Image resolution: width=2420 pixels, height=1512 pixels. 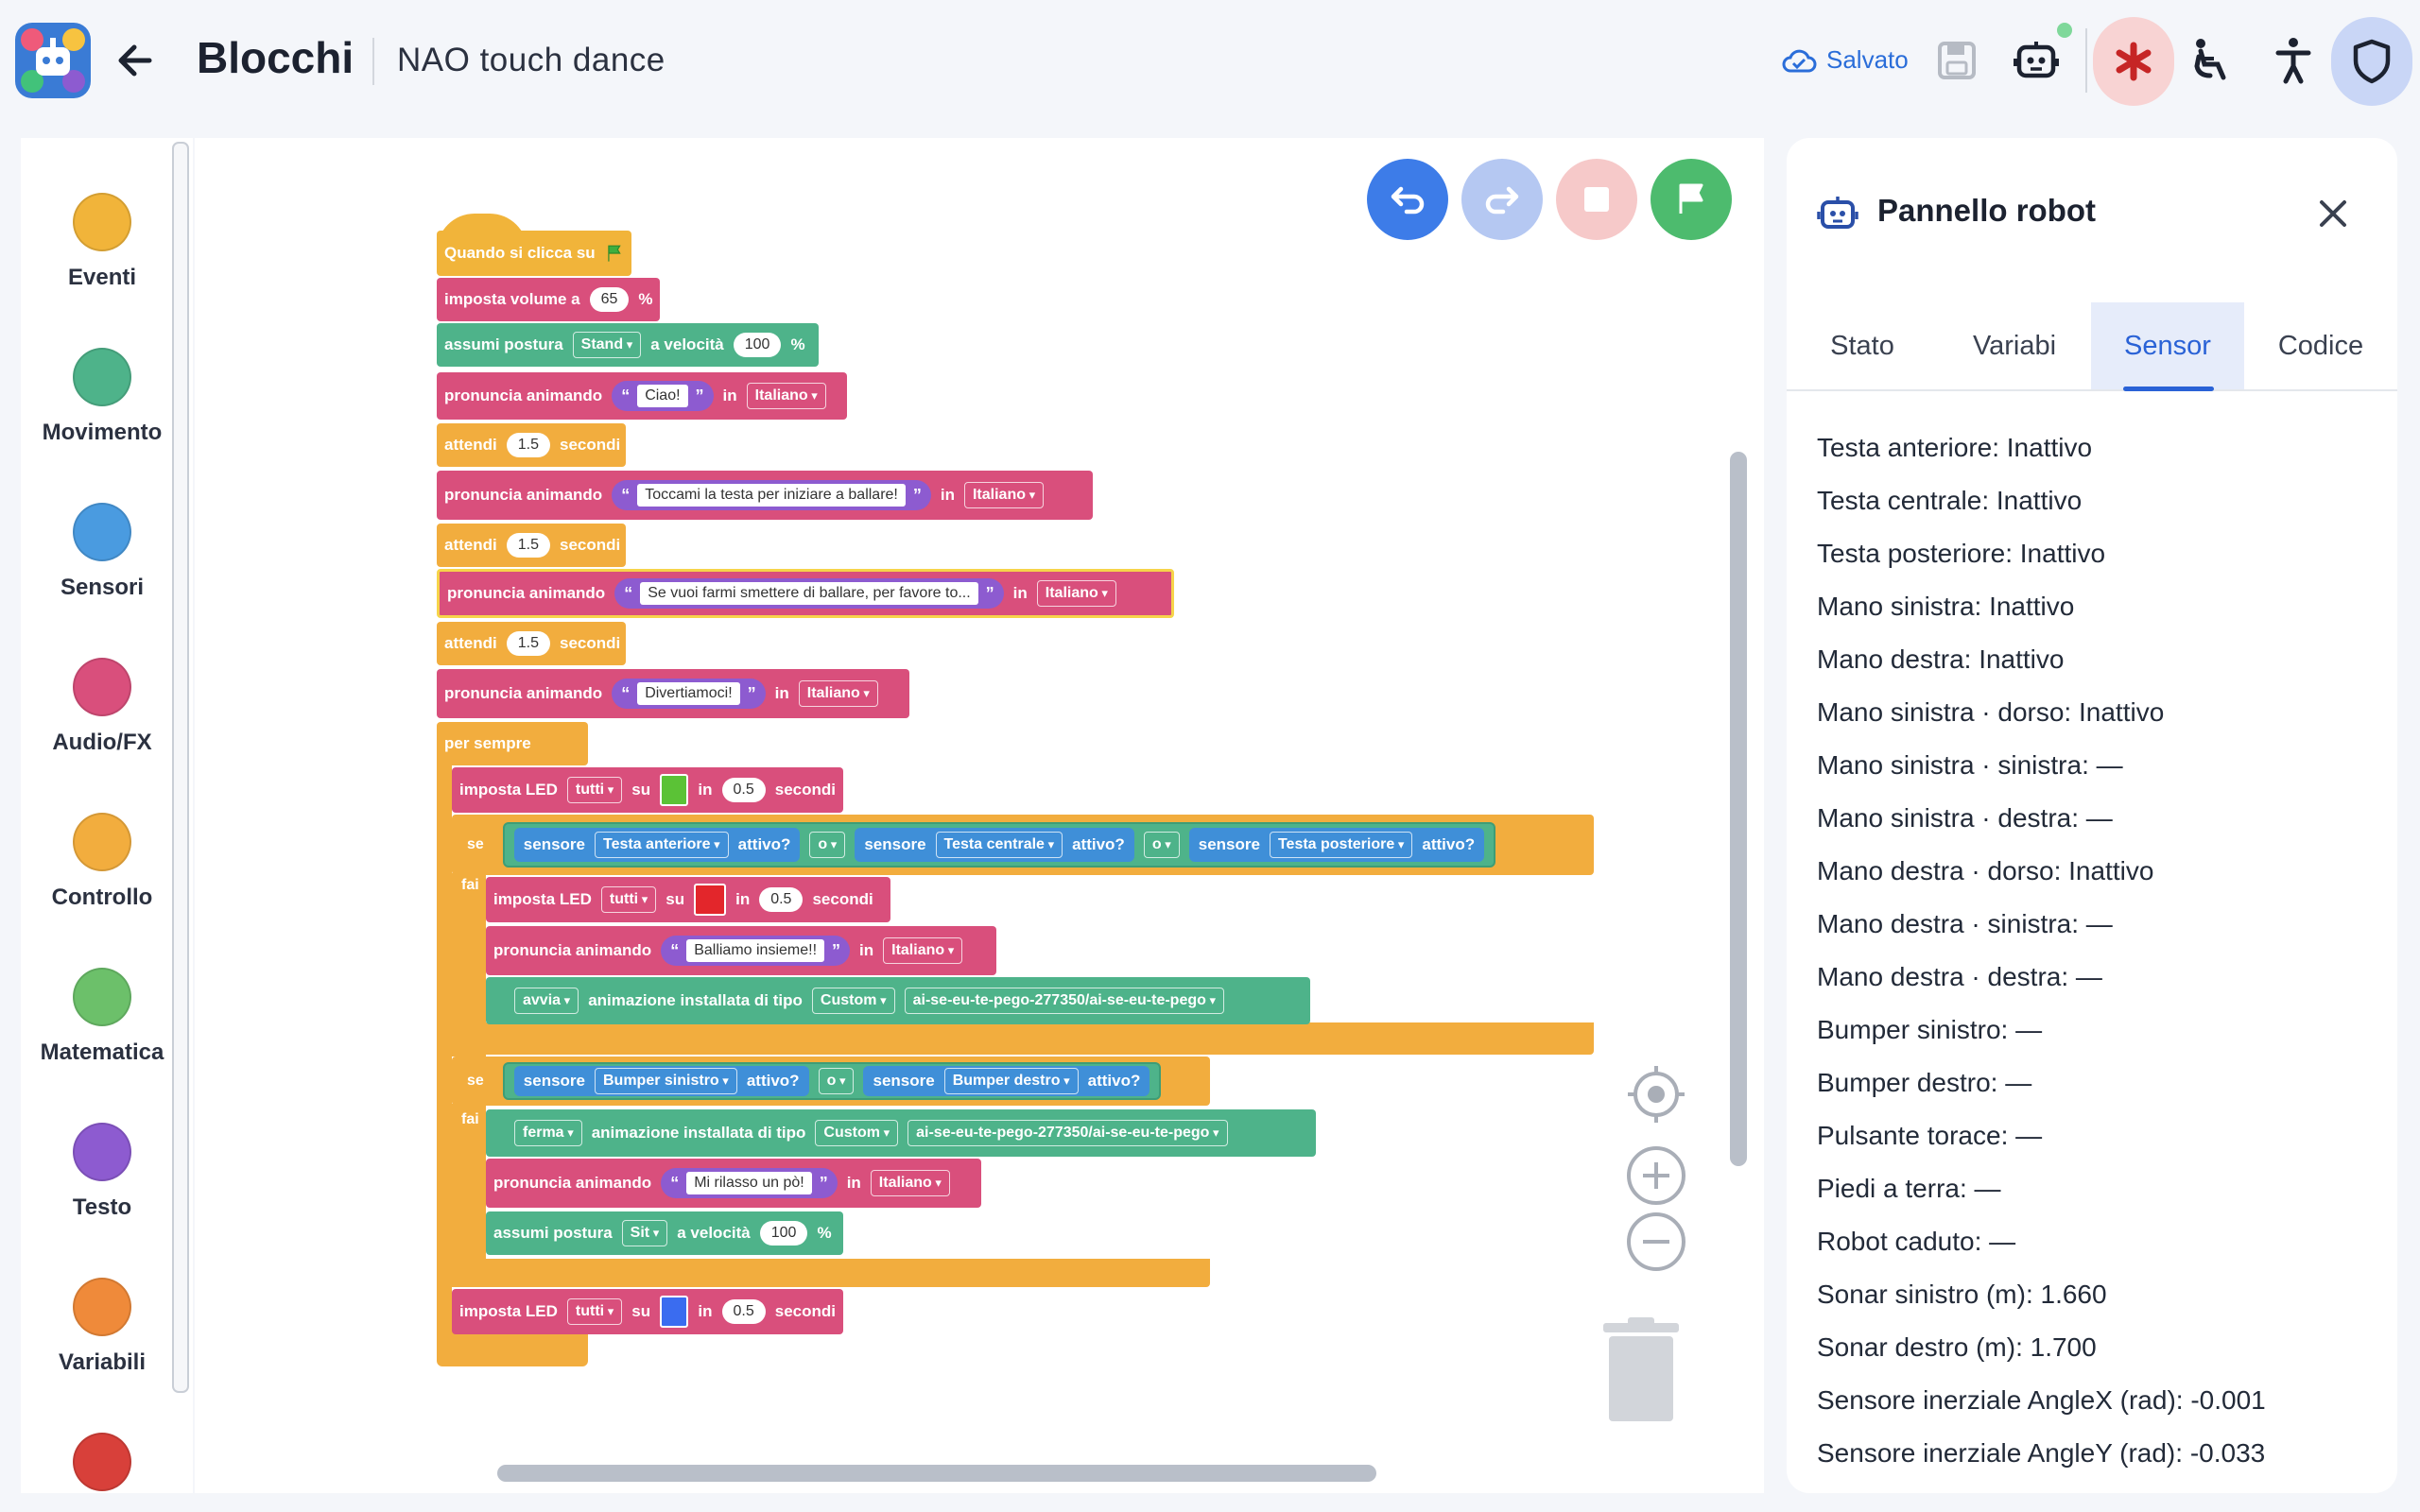 What do you see at coordinates (2333, 213) in the screenshot?
I see `close-panel-button` at bounding box center [2333, 213].